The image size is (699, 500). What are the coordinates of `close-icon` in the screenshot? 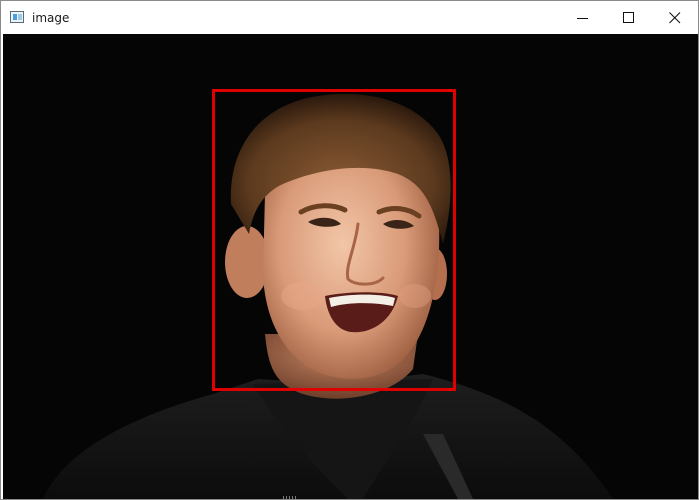 It's located at (675, 18).